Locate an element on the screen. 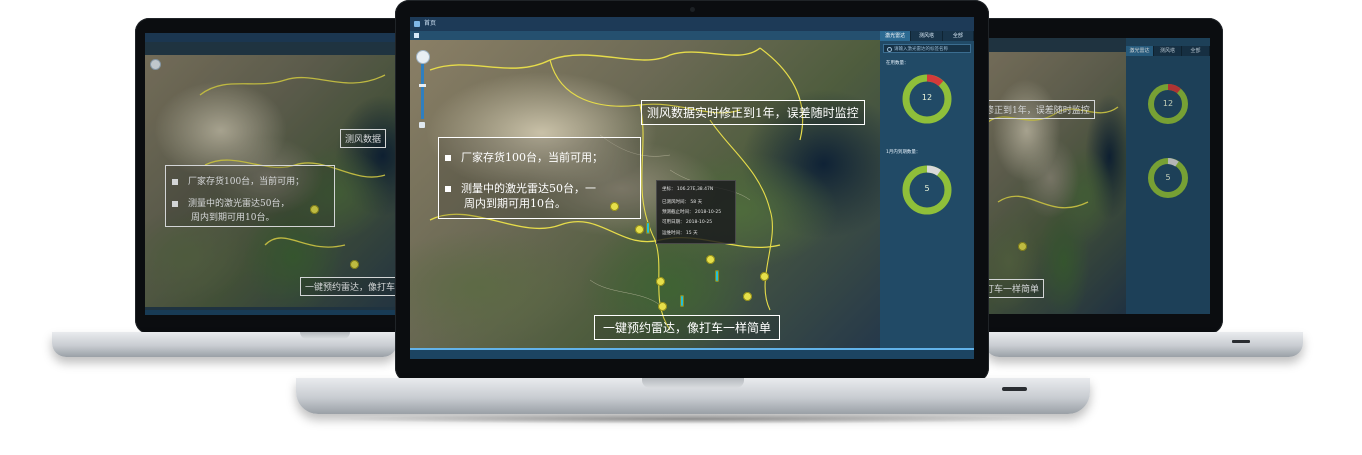  map-pan-icon is located at coordinates (422, 125).